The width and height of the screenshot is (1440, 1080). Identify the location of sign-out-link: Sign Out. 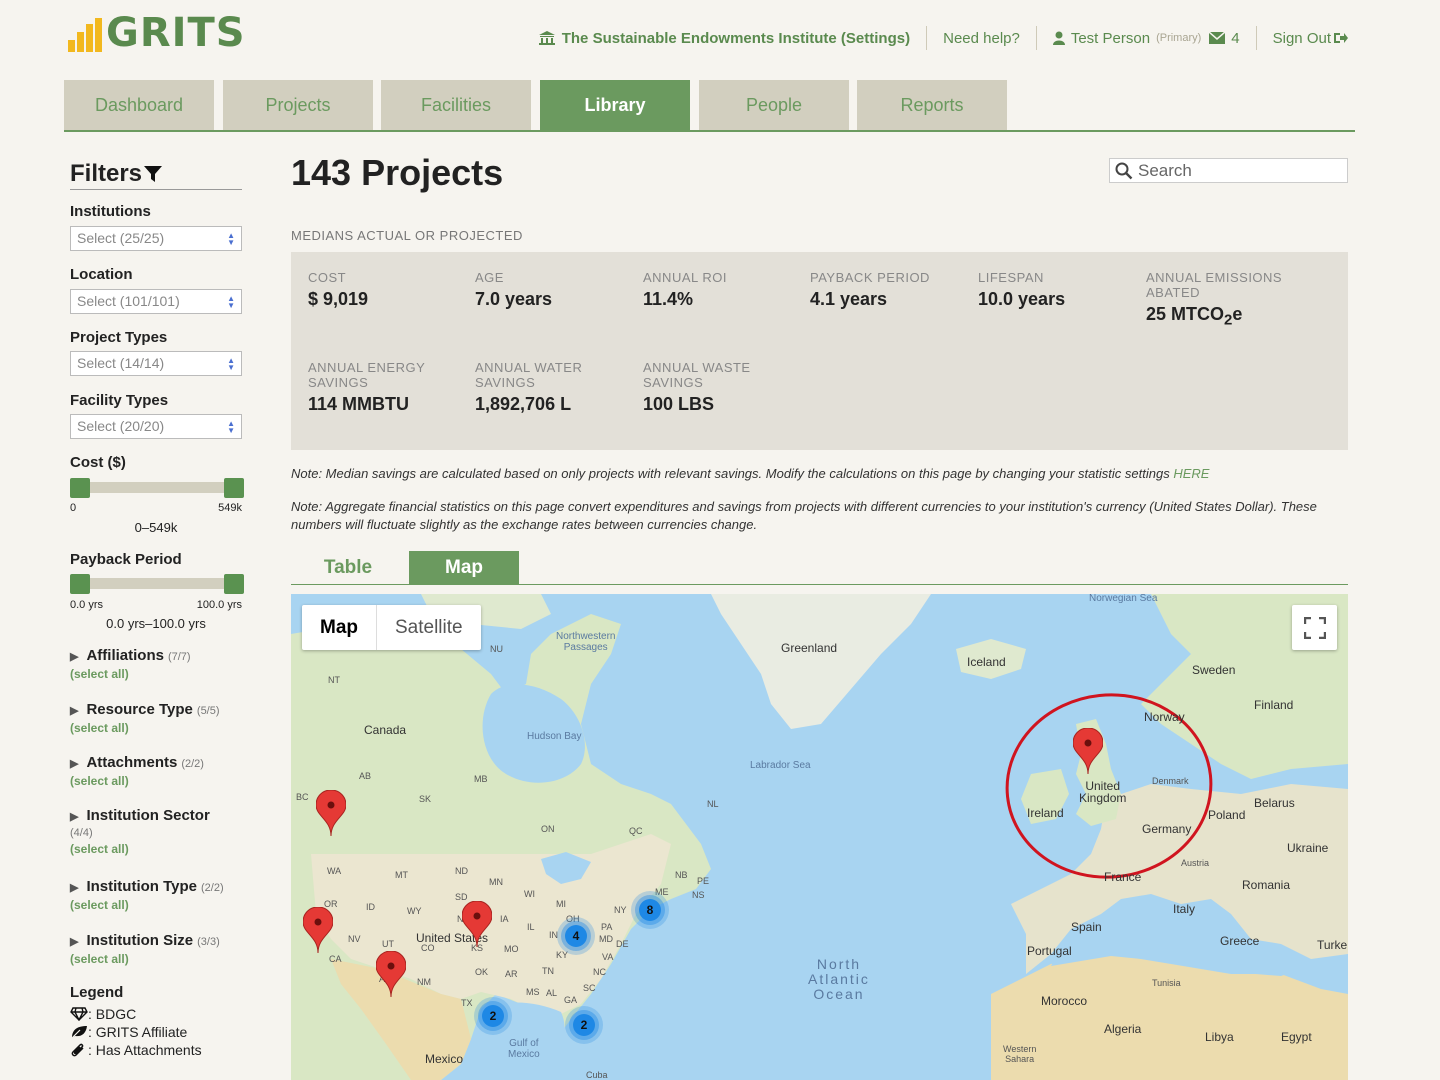
(1302, 38).